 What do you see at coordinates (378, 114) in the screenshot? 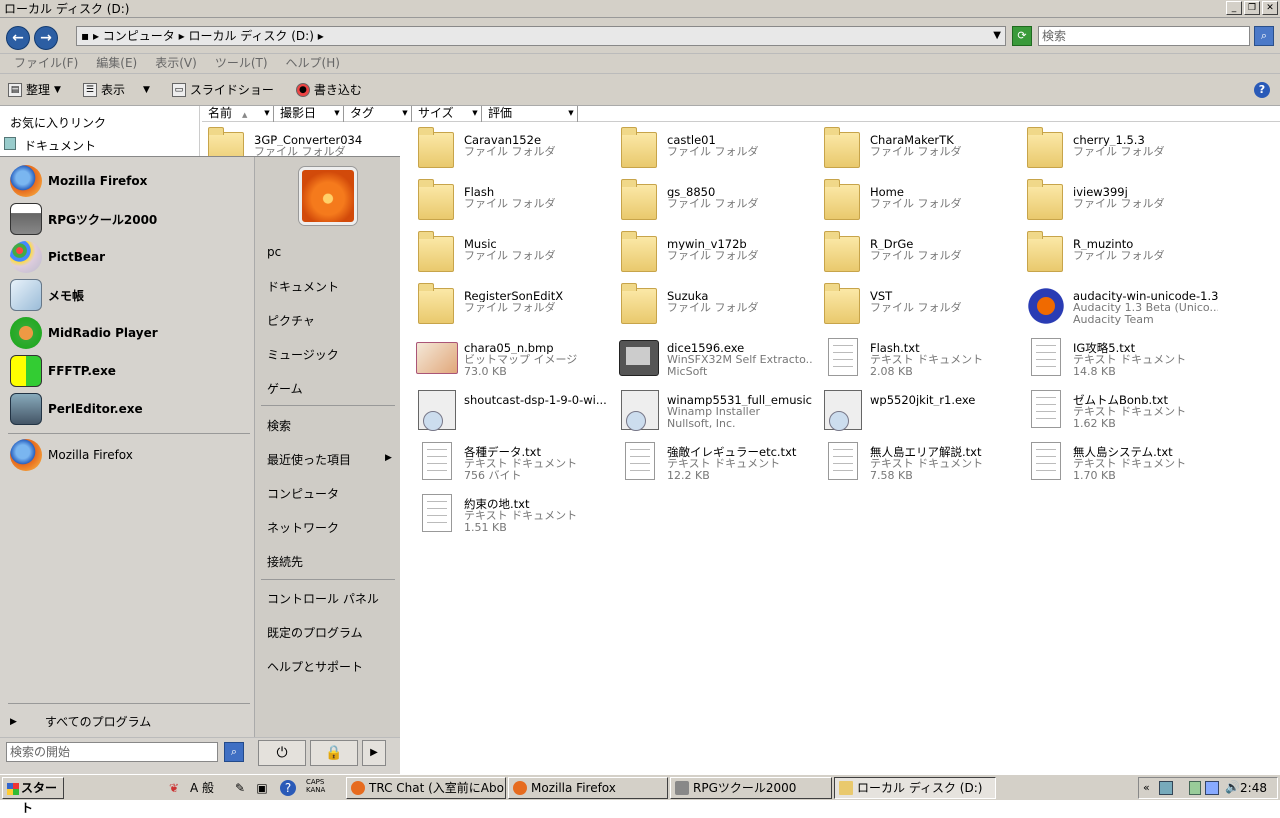
I see `column-tag: タグ ▼` at bounding box center [378, 114].